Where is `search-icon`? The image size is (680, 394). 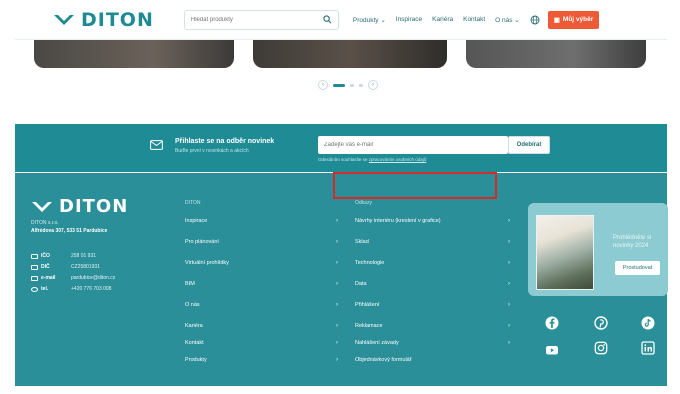 search-icon is located at coordinates (327, 19).